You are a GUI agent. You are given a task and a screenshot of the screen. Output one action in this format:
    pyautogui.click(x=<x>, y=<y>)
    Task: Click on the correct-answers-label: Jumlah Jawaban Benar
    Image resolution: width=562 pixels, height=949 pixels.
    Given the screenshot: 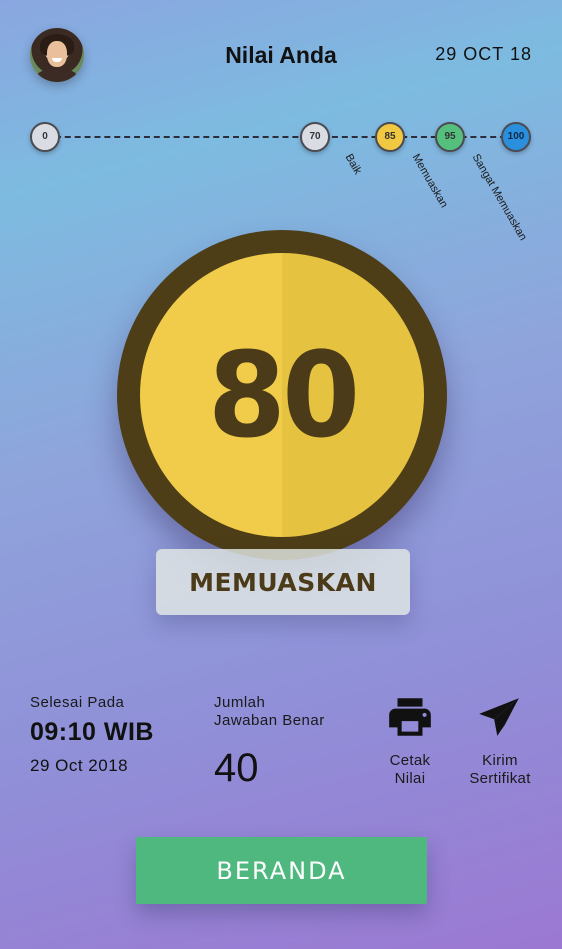 What is the action you would take?
    pyautogui.click(x=284, y=712)
    